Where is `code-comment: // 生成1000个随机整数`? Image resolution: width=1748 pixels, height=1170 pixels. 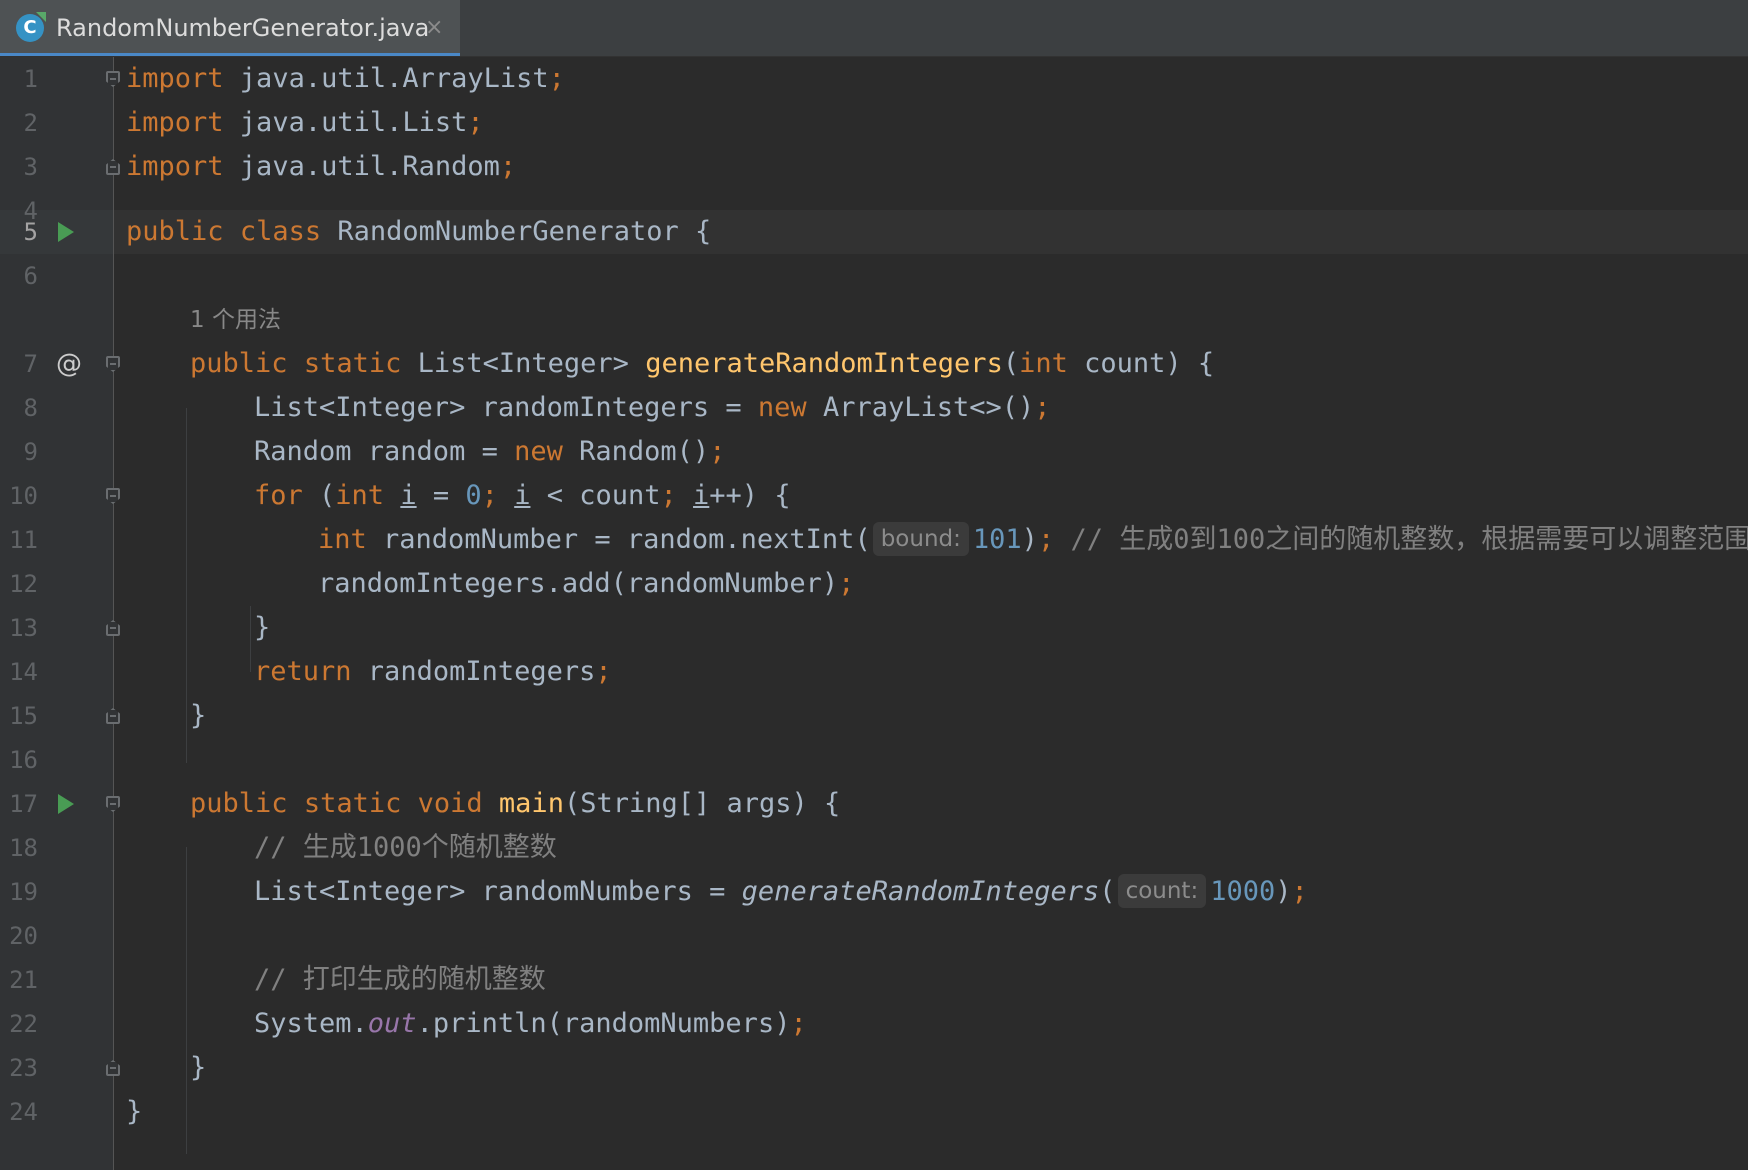
code-comment: // 生成1000个随机整数 is located at coordinates (405, 847).